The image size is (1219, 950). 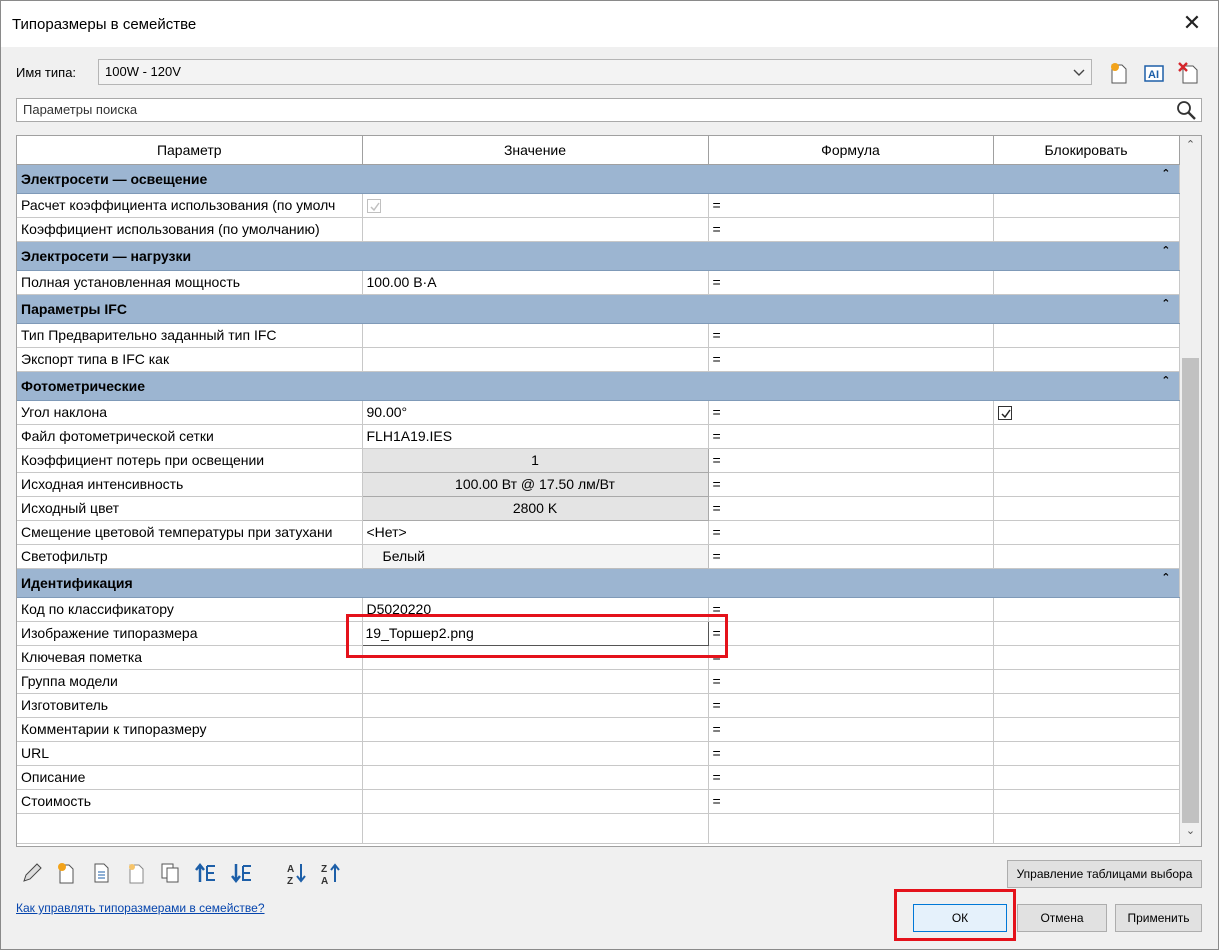 I want to click on param-value-button: 2800 K, so click(x=535, y=508).